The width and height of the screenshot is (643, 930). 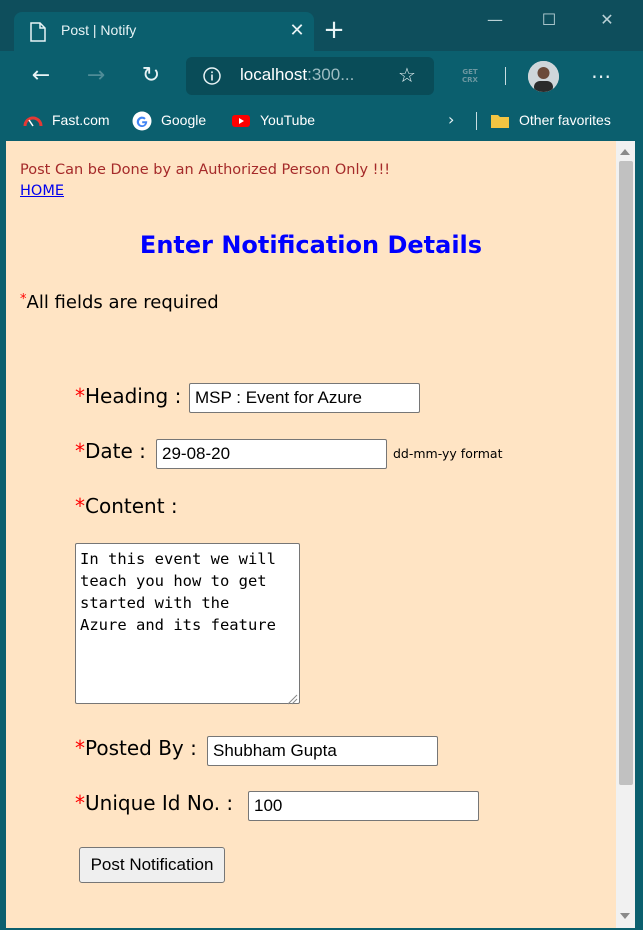 I want to click on youtube-icon, so click(x=241, y=121).